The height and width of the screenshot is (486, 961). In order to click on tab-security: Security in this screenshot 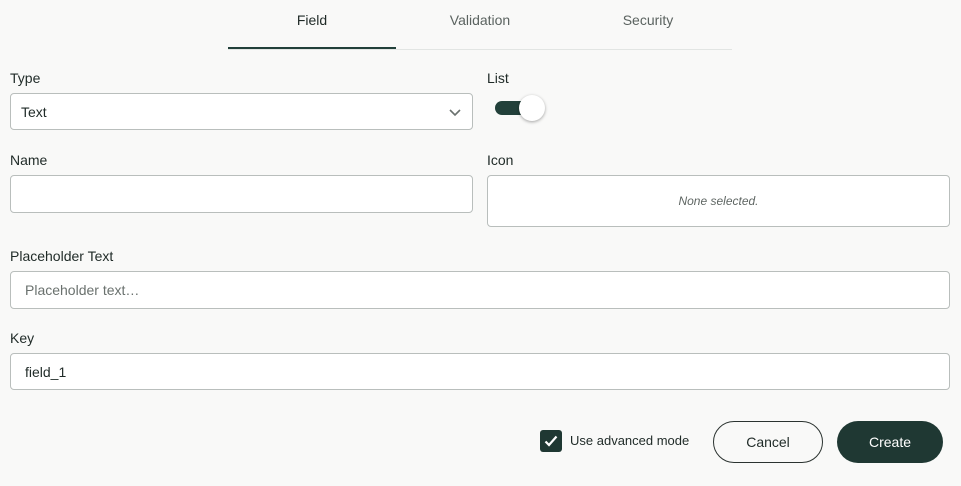, I will do `click(648, 24)`.